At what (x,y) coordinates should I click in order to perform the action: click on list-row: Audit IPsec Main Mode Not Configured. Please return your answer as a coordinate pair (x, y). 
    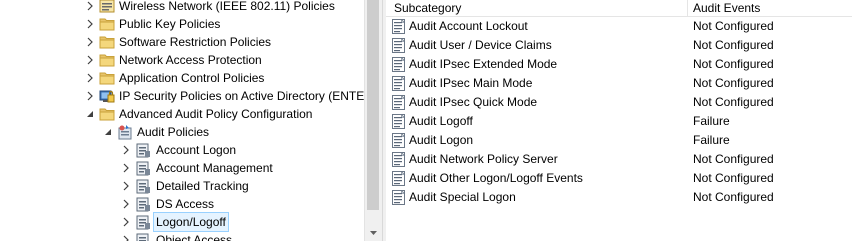
    Looking at the image, I should click on (619, 83).